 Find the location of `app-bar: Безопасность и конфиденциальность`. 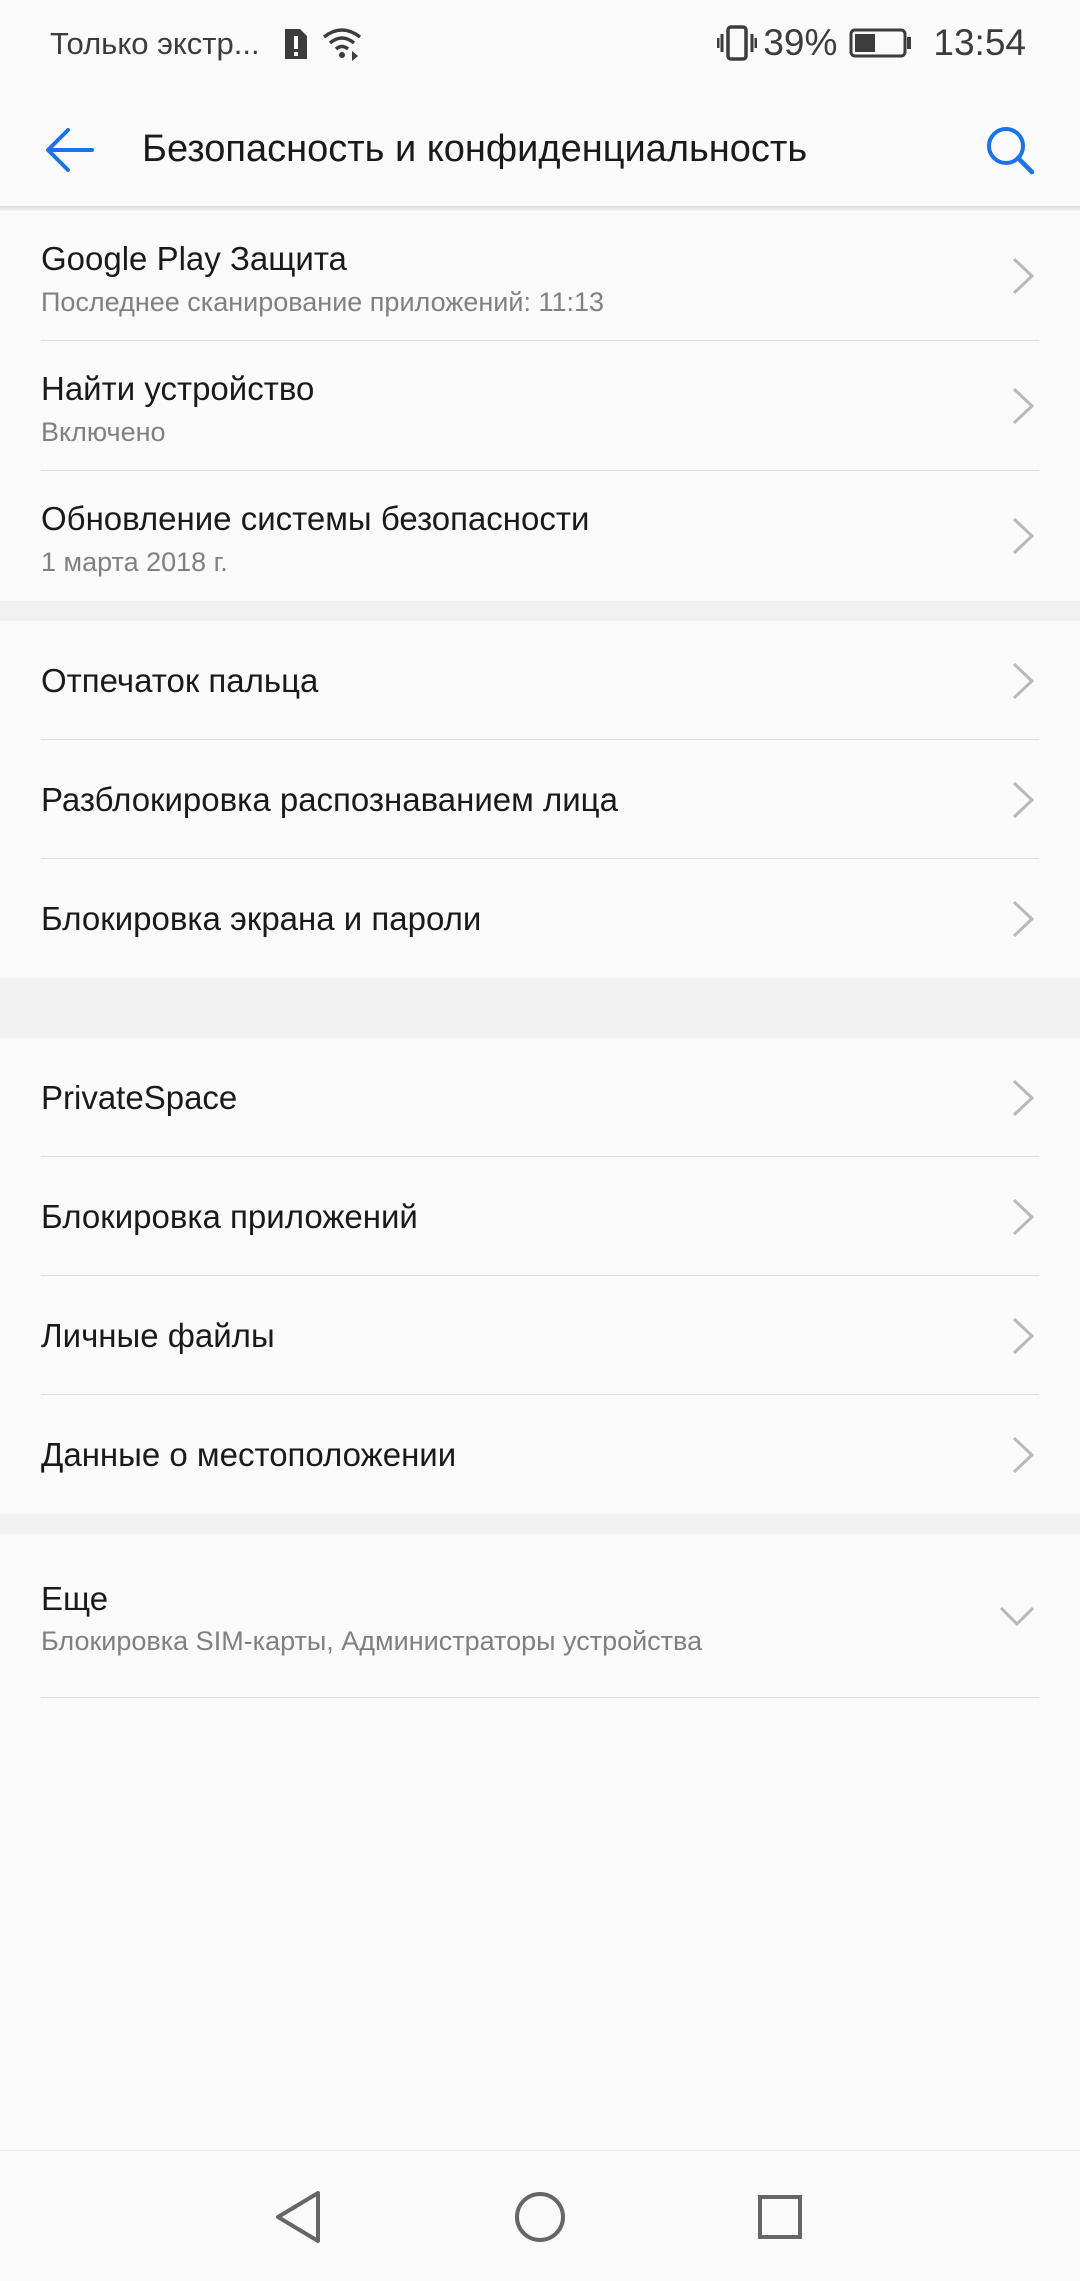

app-bar: Безопасность и конфиденциальность is located at coordinates (540, 149).